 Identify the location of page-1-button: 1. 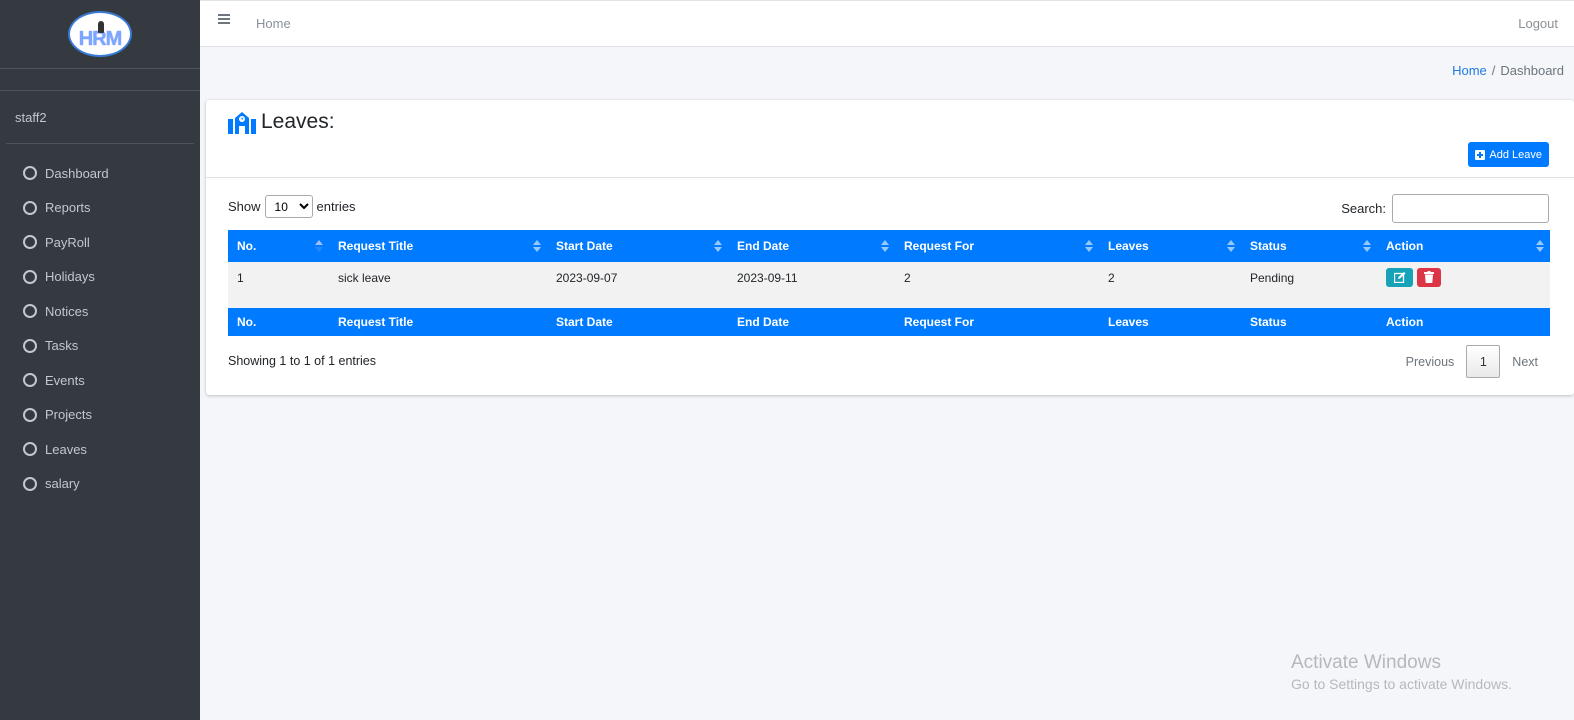
(1483, 361).